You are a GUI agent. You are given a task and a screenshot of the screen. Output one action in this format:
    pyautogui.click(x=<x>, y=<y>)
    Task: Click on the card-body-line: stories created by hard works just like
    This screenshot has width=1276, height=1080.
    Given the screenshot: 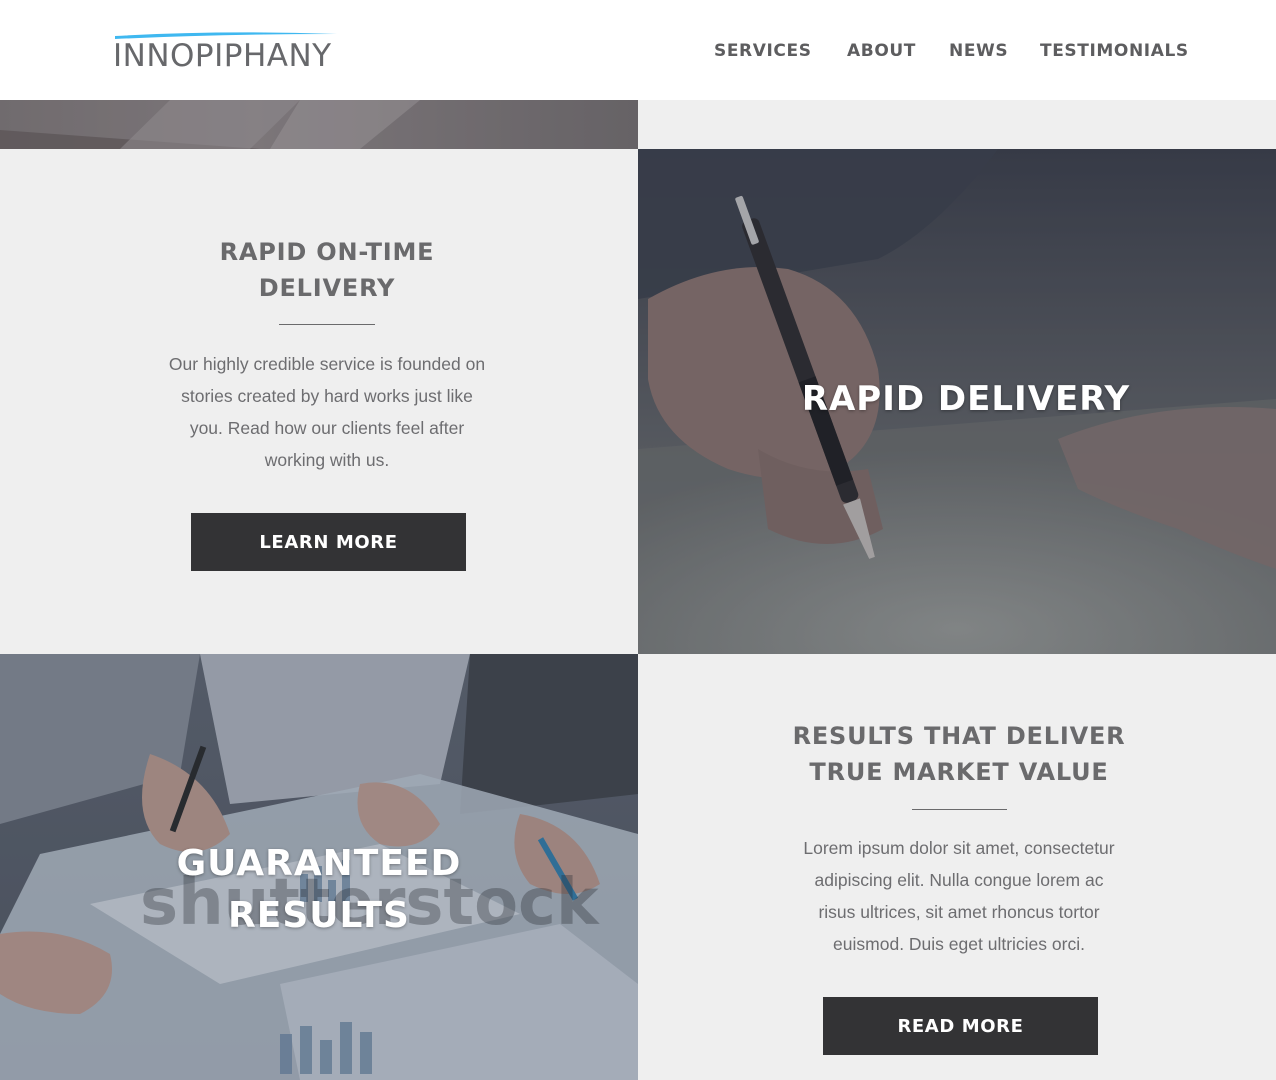 What is the action you would take?
    pyautogui.click(x=327, y=396)
    